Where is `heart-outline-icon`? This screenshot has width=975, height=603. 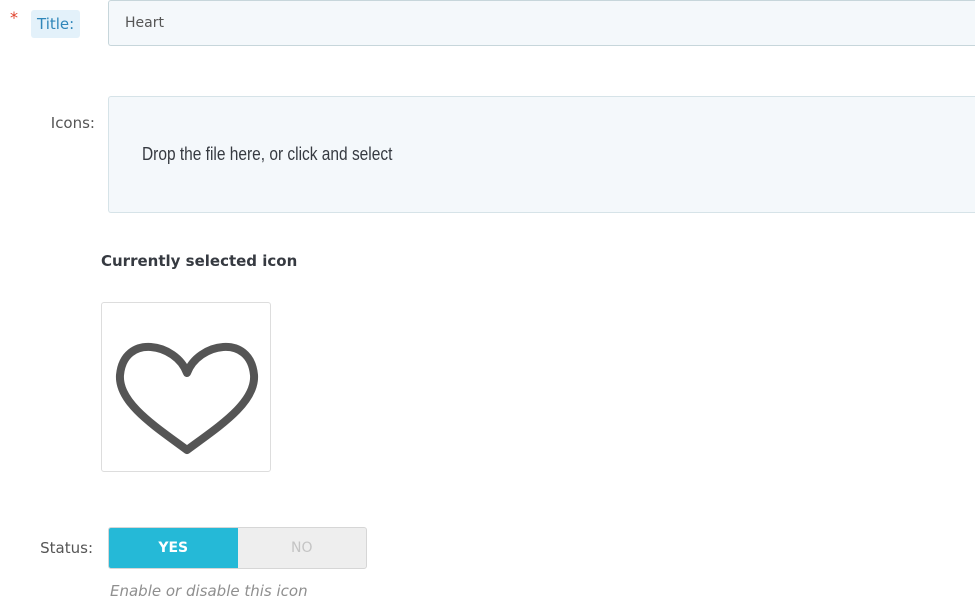 heart-outline-icon is located at coordinates (187, 398).